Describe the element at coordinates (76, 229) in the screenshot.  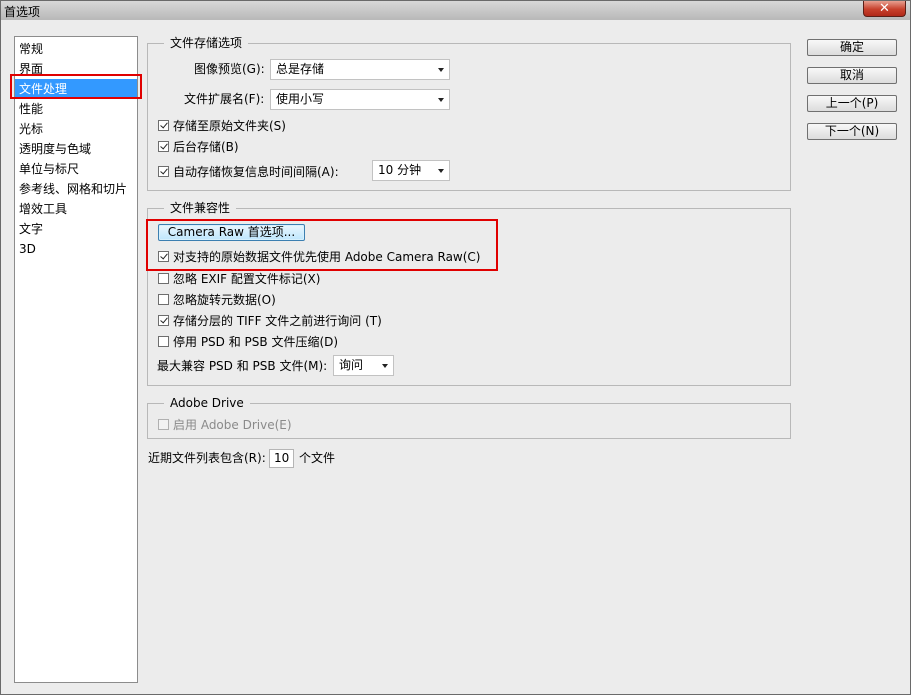
I see `sidebar-item-type: 文字` at that location.